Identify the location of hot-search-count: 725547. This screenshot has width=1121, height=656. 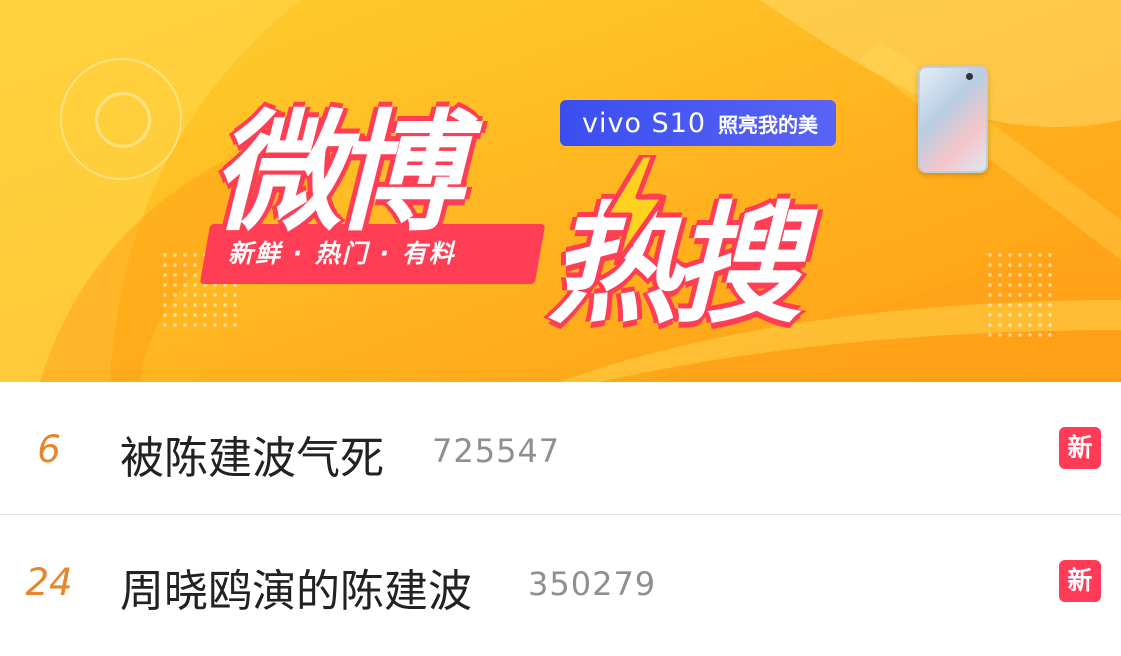
(496, 451).